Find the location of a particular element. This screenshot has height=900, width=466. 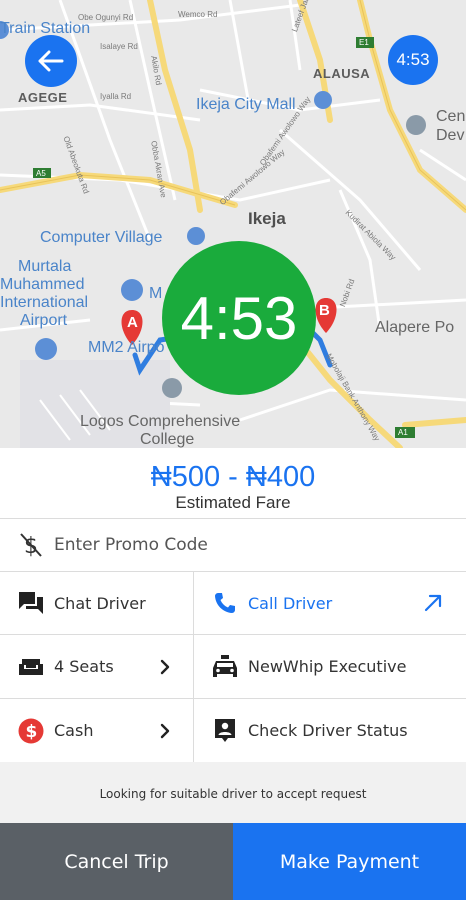

promo-row: $ Enter Promo Code is located at coordinates (233, 545).